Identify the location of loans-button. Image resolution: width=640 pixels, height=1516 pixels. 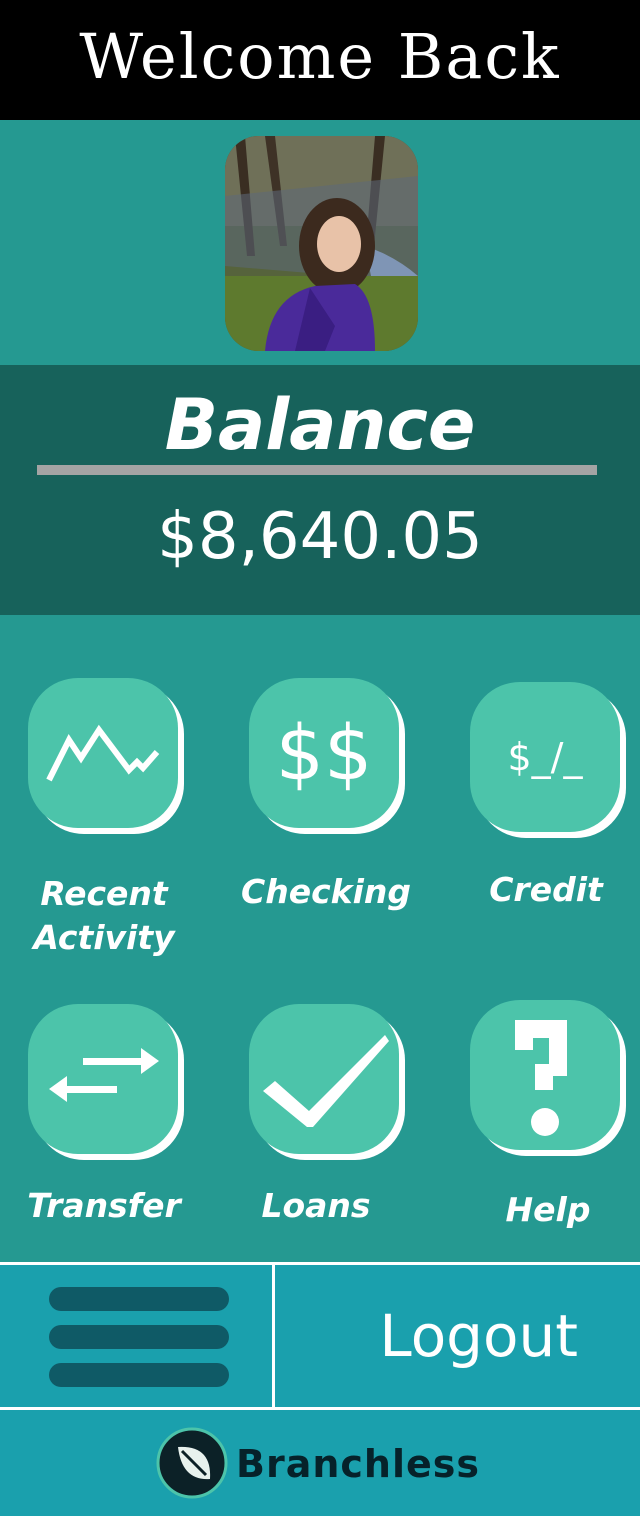
(327, 1082).